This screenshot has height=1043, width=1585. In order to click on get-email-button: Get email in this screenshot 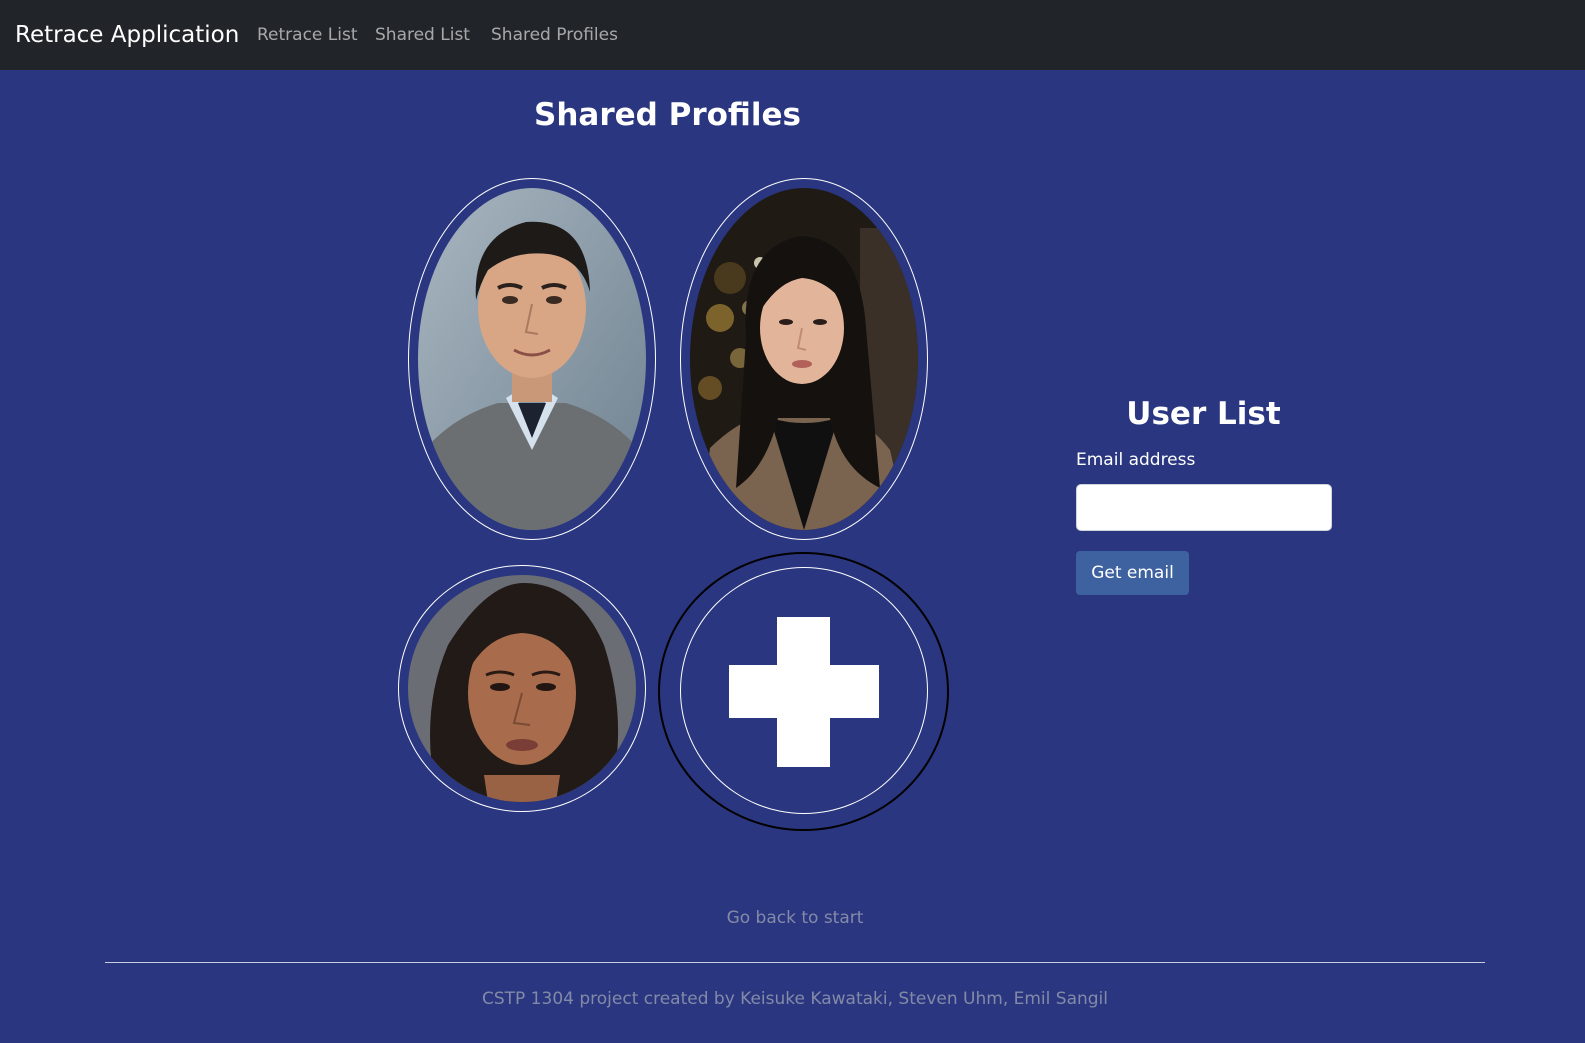, I will do `click(1132, 573)`.